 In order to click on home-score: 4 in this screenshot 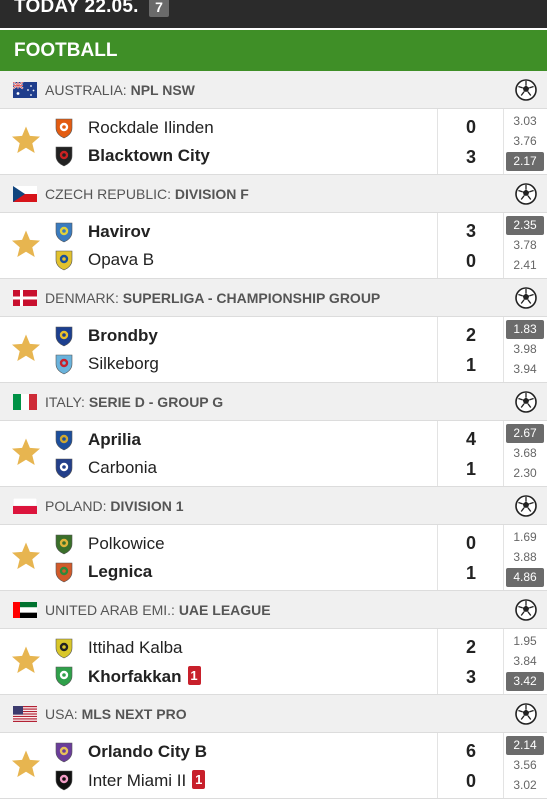, I will do `click(470, 439)`.